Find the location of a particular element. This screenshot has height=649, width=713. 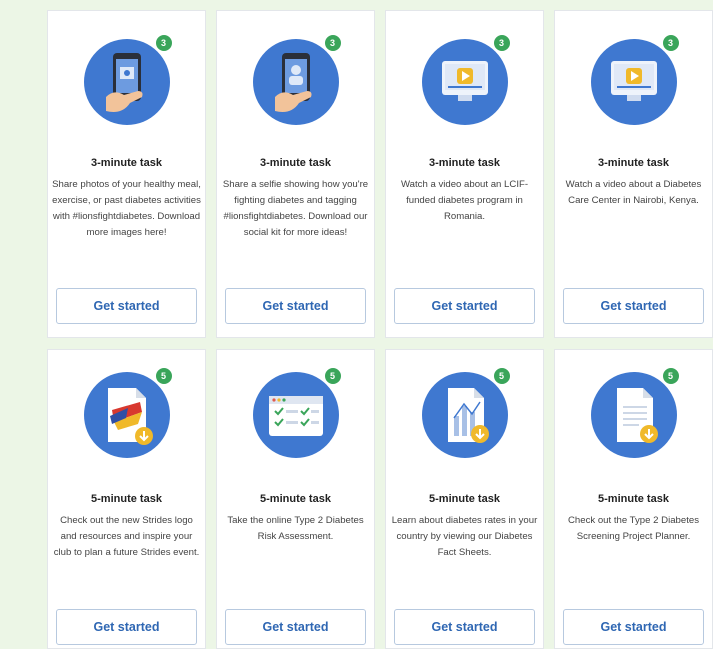

phone-photo-icon: 3 is located at coordinates (128, 79).